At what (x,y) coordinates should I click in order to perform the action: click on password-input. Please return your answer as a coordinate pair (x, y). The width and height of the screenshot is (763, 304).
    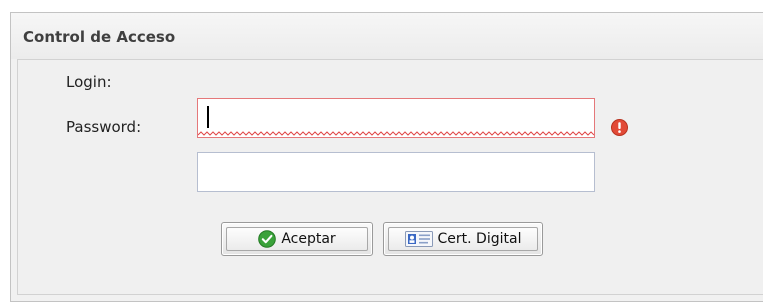
    Looking at the image, I should click on (396, 172).